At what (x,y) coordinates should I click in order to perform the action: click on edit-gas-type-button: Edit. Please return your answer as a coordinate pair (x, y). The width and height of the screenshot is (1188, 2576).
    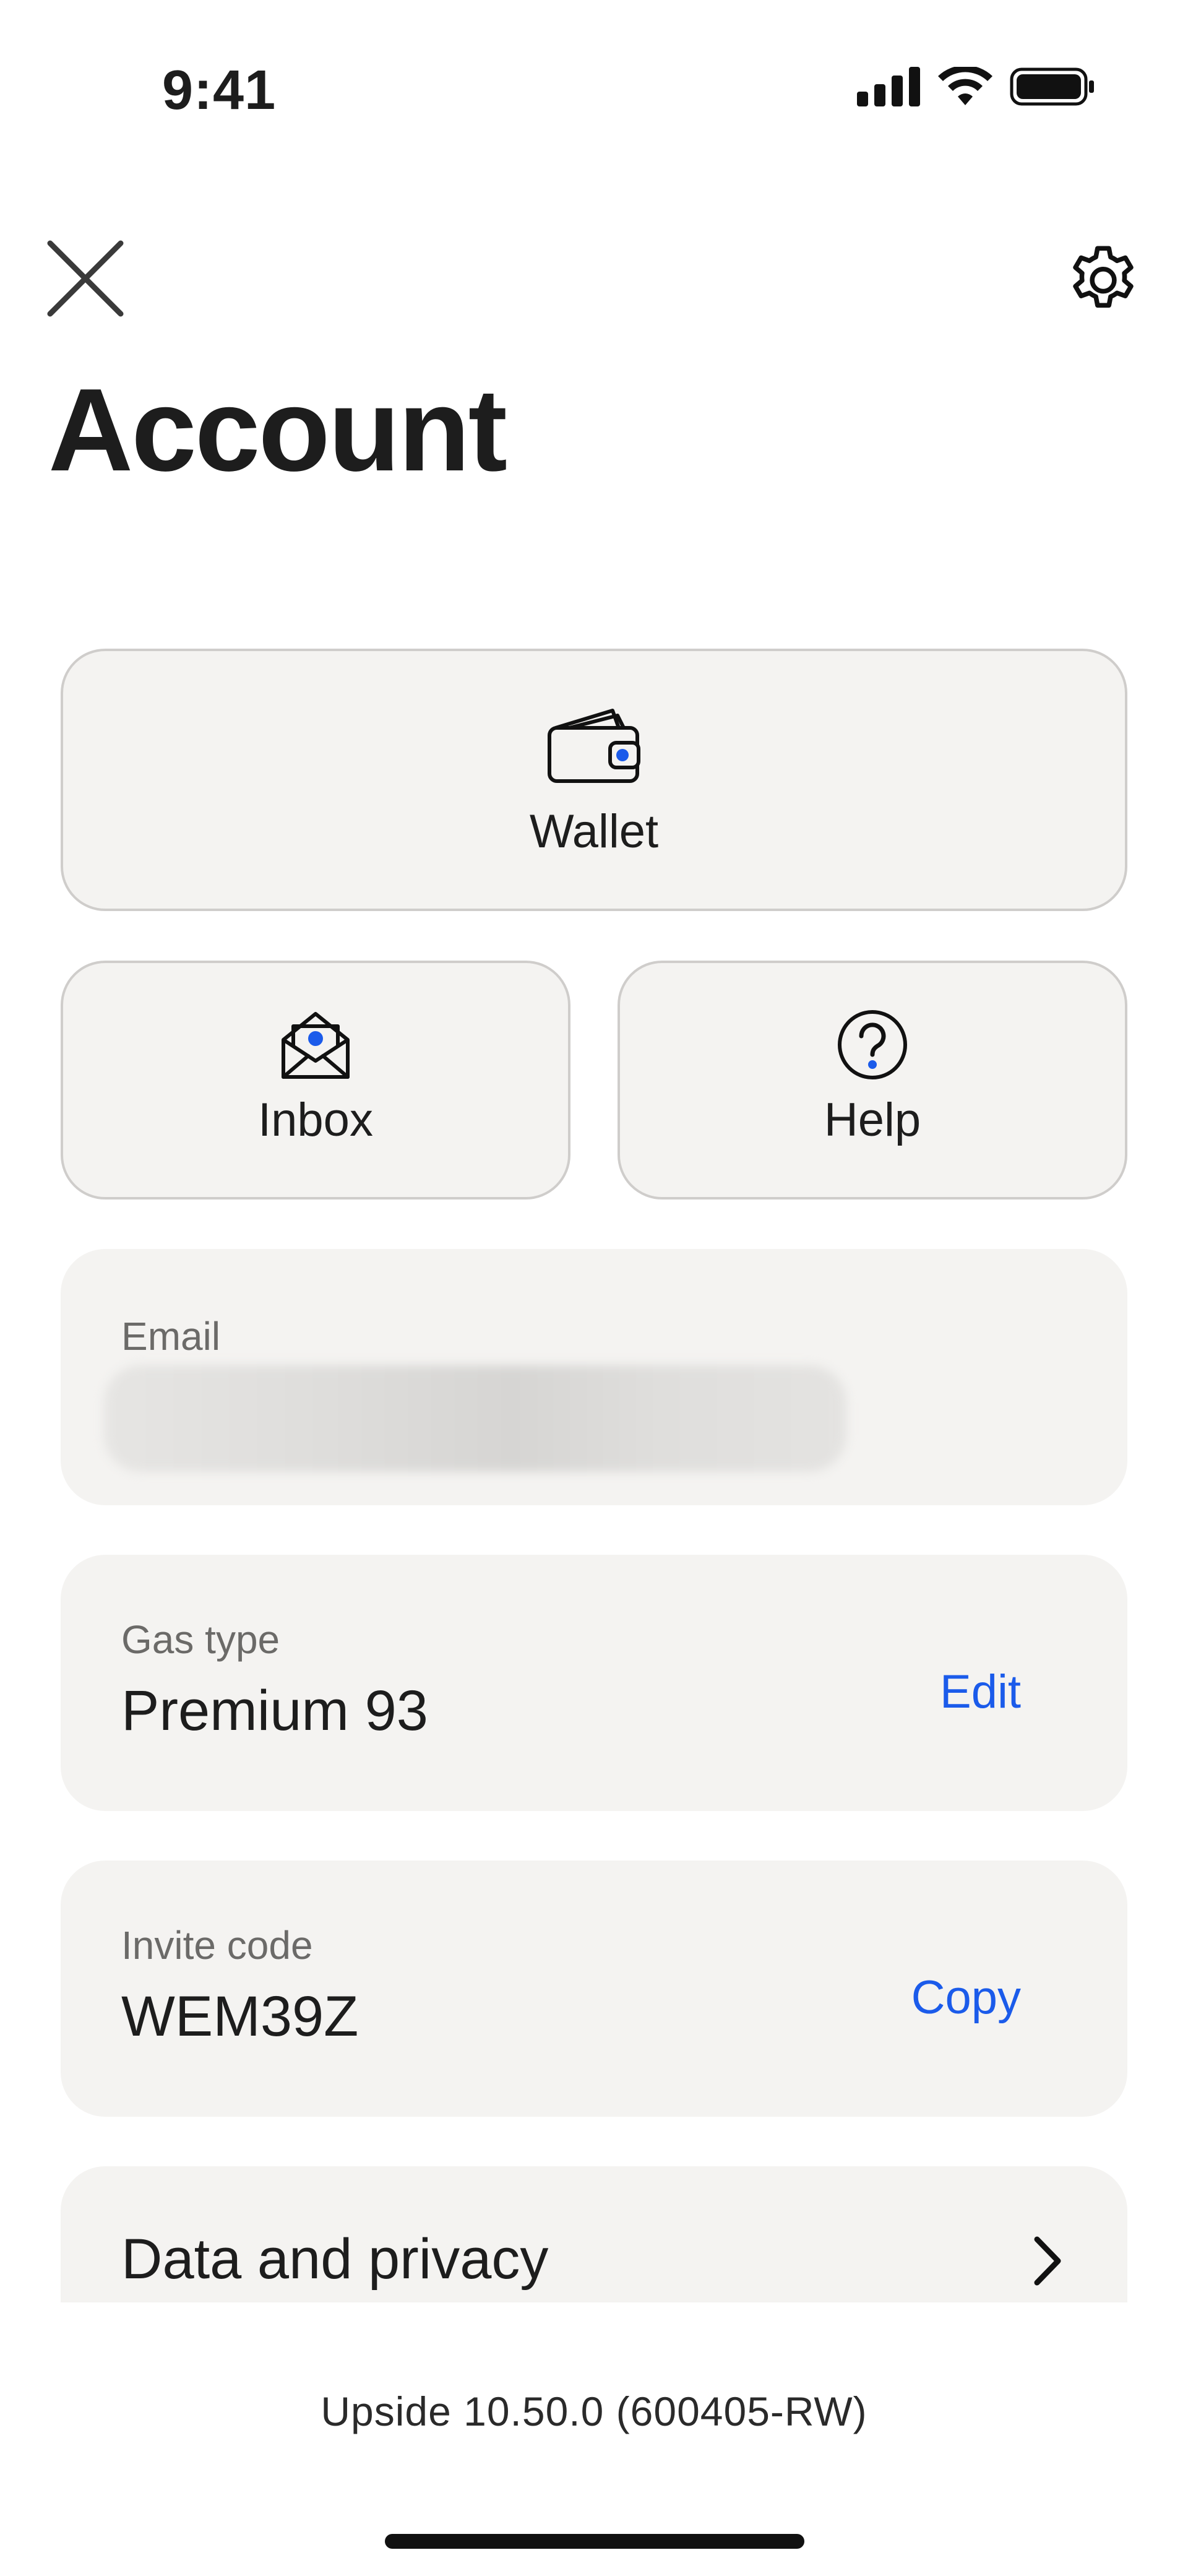
    Looking at the image, I should click on (980, 1692).